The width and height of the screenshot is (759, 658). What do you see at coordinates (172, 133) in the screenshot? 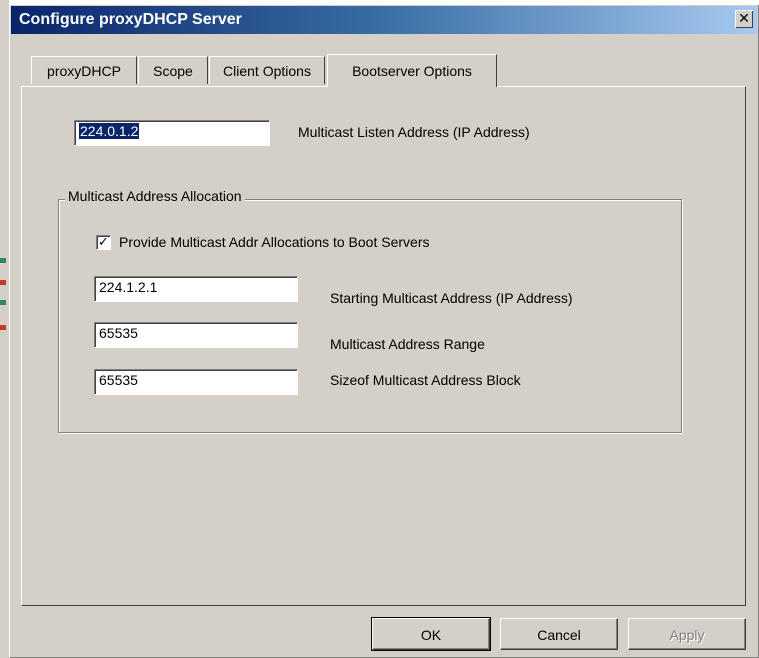
I see `multicast-listen-input: 224.0.1.2` at bounding box center [172, 133].